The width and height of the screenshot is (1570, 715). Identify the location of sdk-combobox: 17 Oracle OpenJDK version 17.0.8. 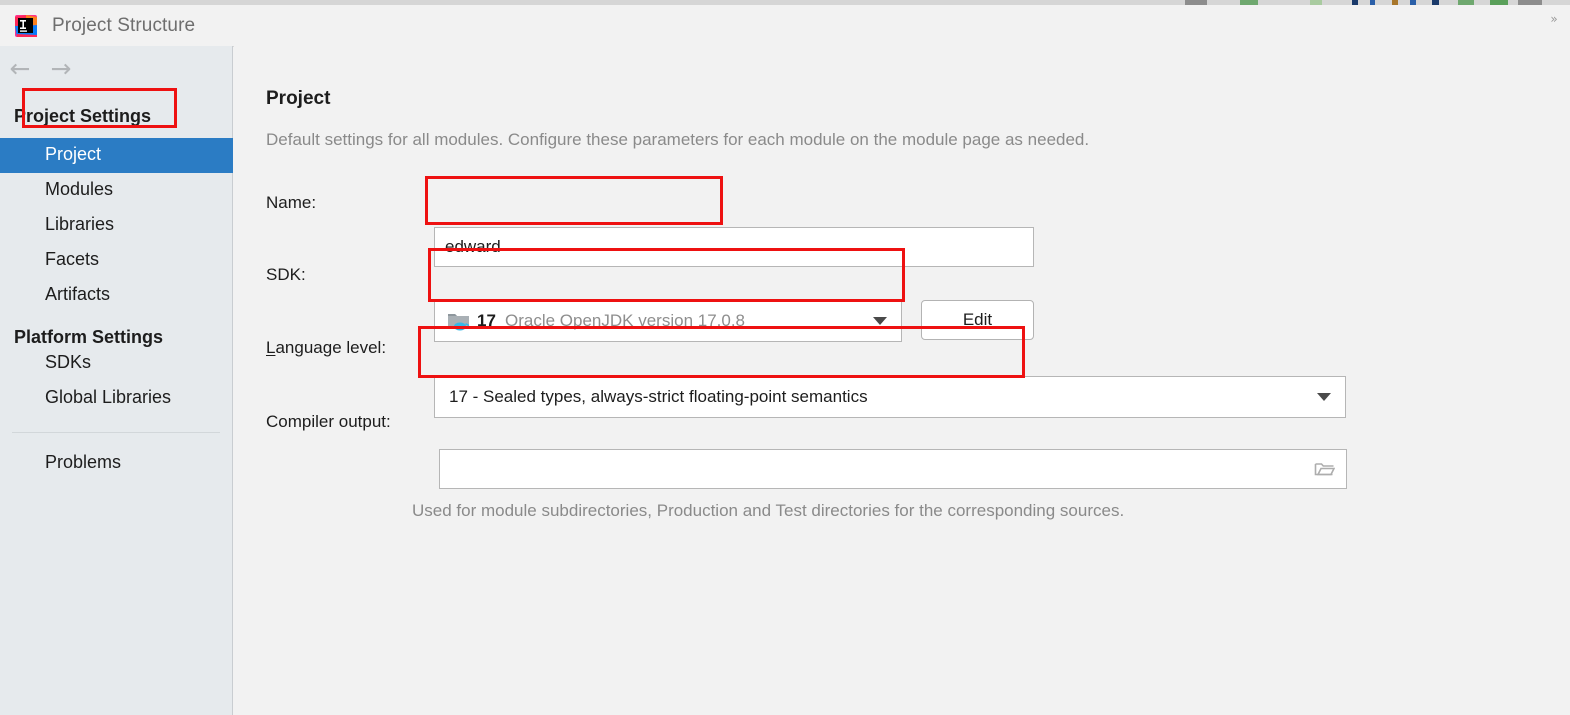
(668, 321).